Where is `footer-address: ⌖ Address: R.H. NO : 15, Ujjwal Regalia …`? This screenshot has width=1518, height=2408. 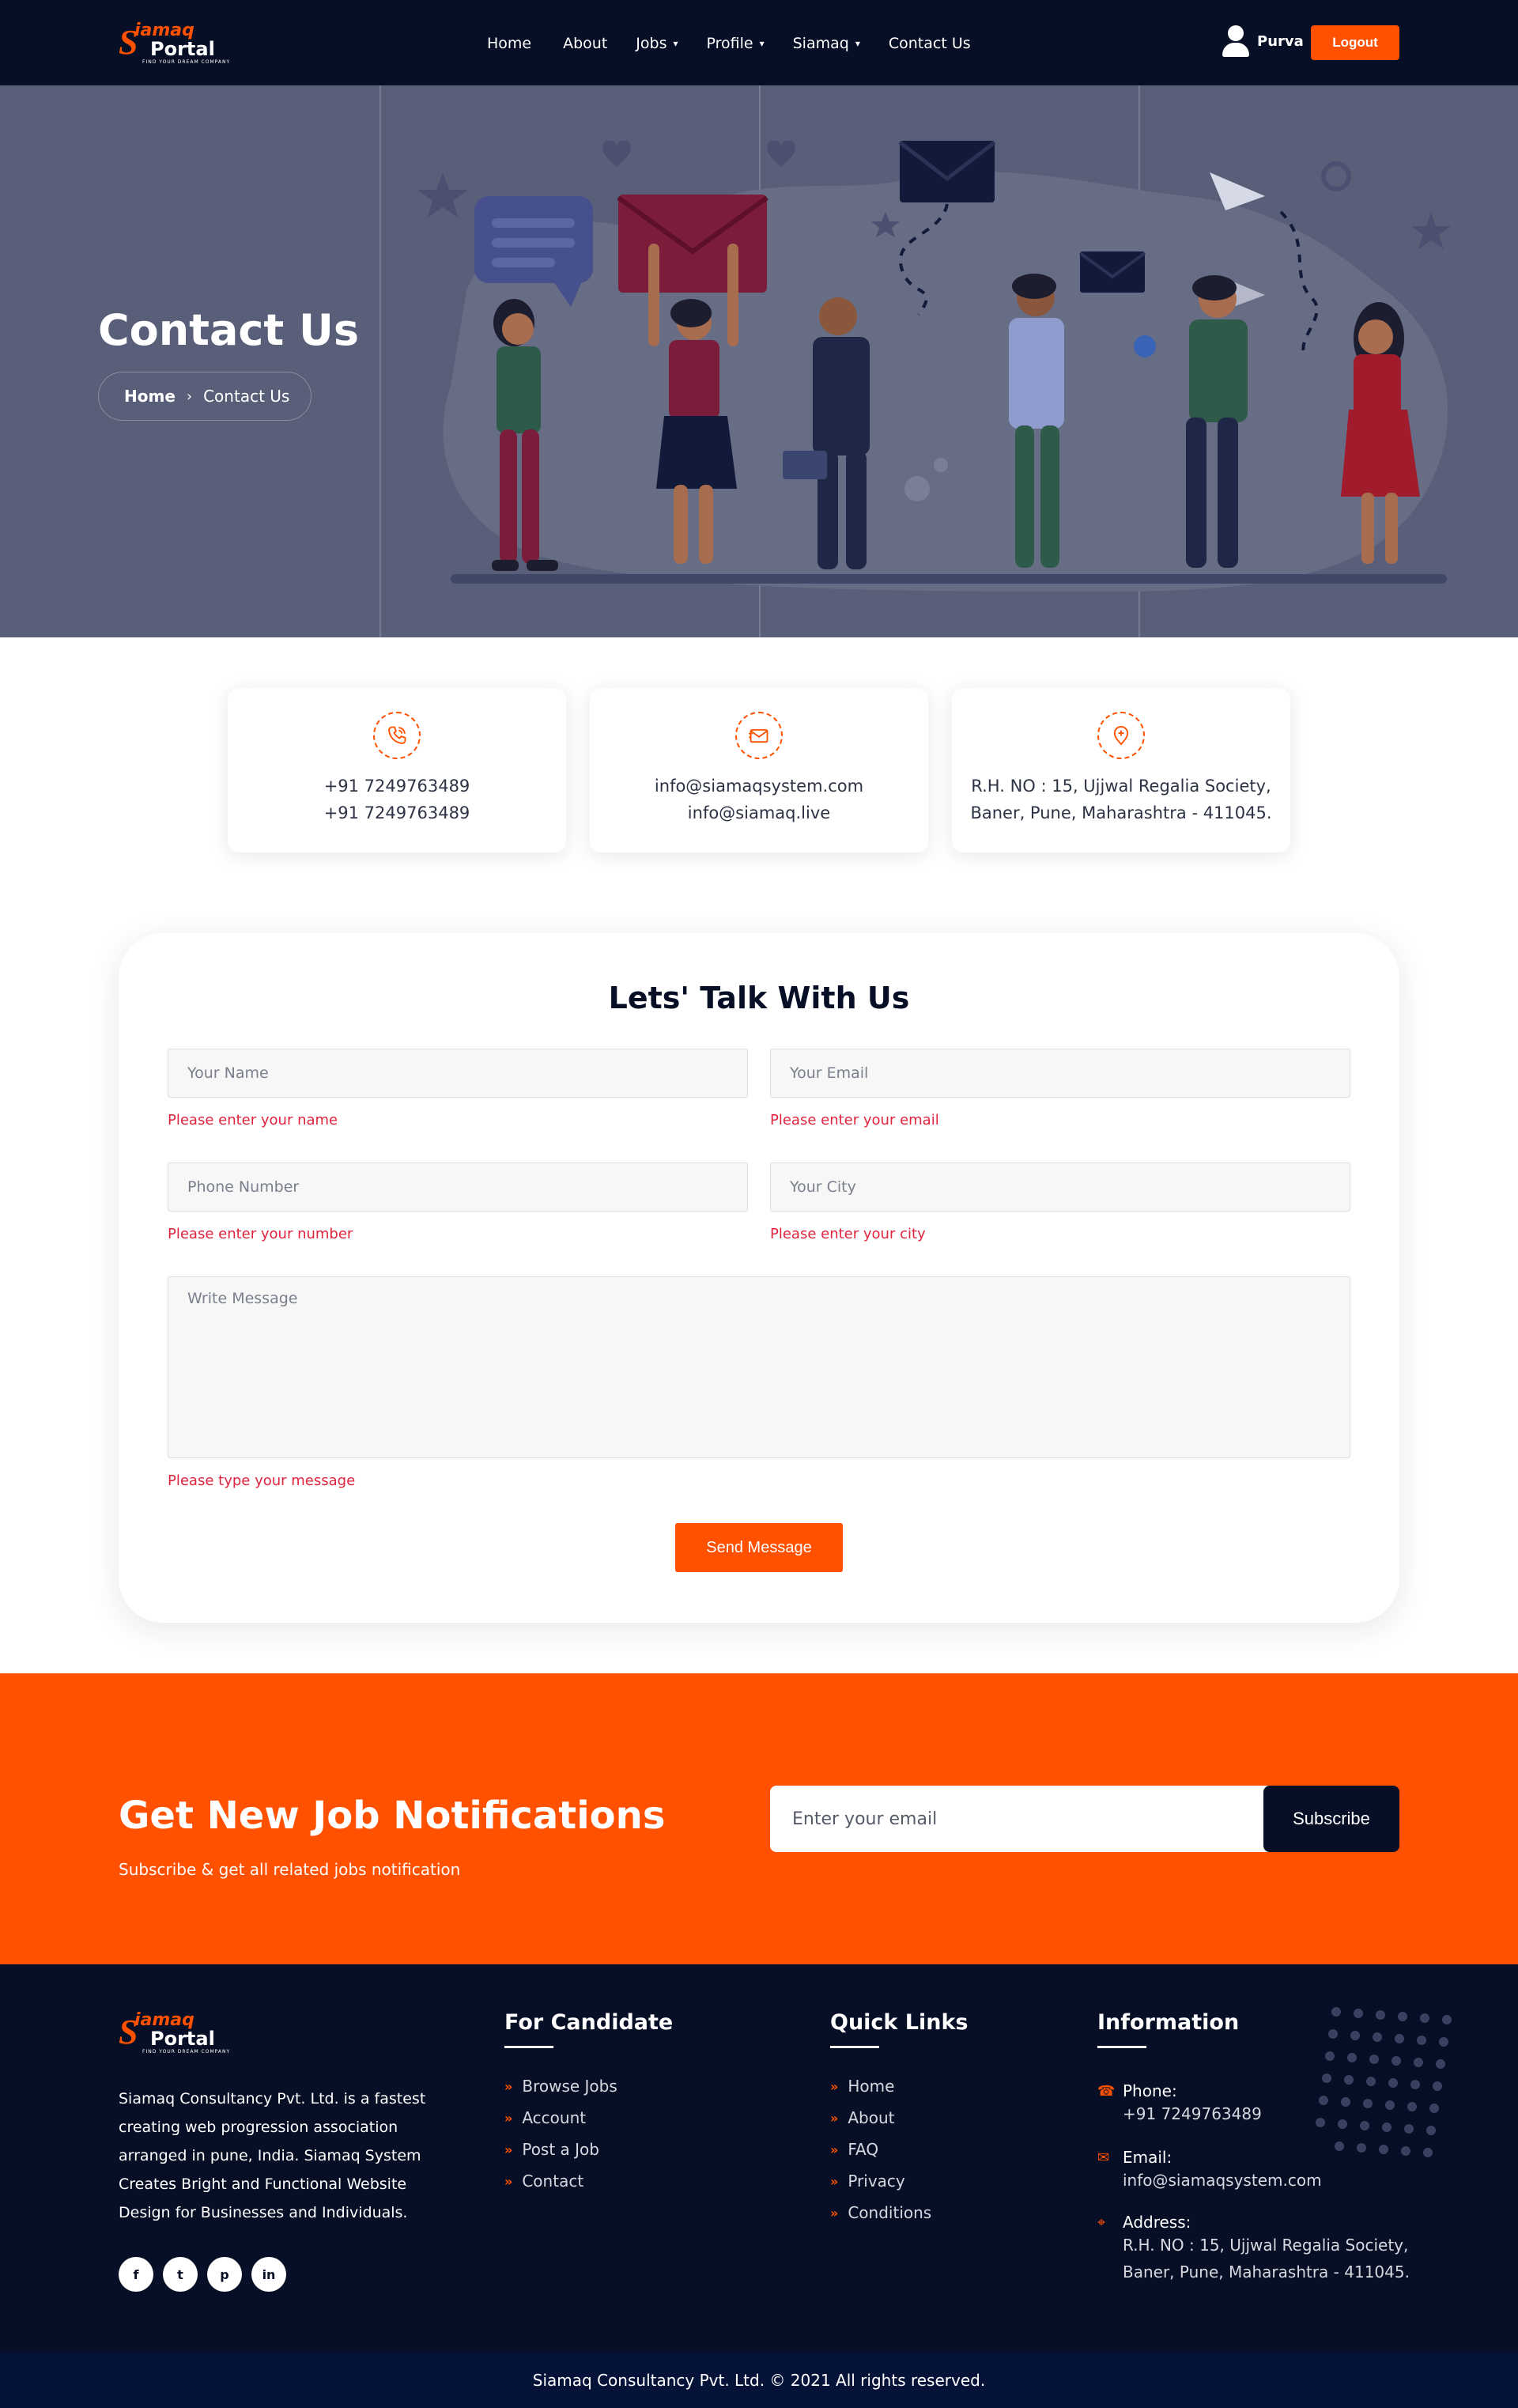 footer-address: ⌖ Address: R.H. NO : 15, Ujjwal Regalia … is located at coordinates (1276, 2249).